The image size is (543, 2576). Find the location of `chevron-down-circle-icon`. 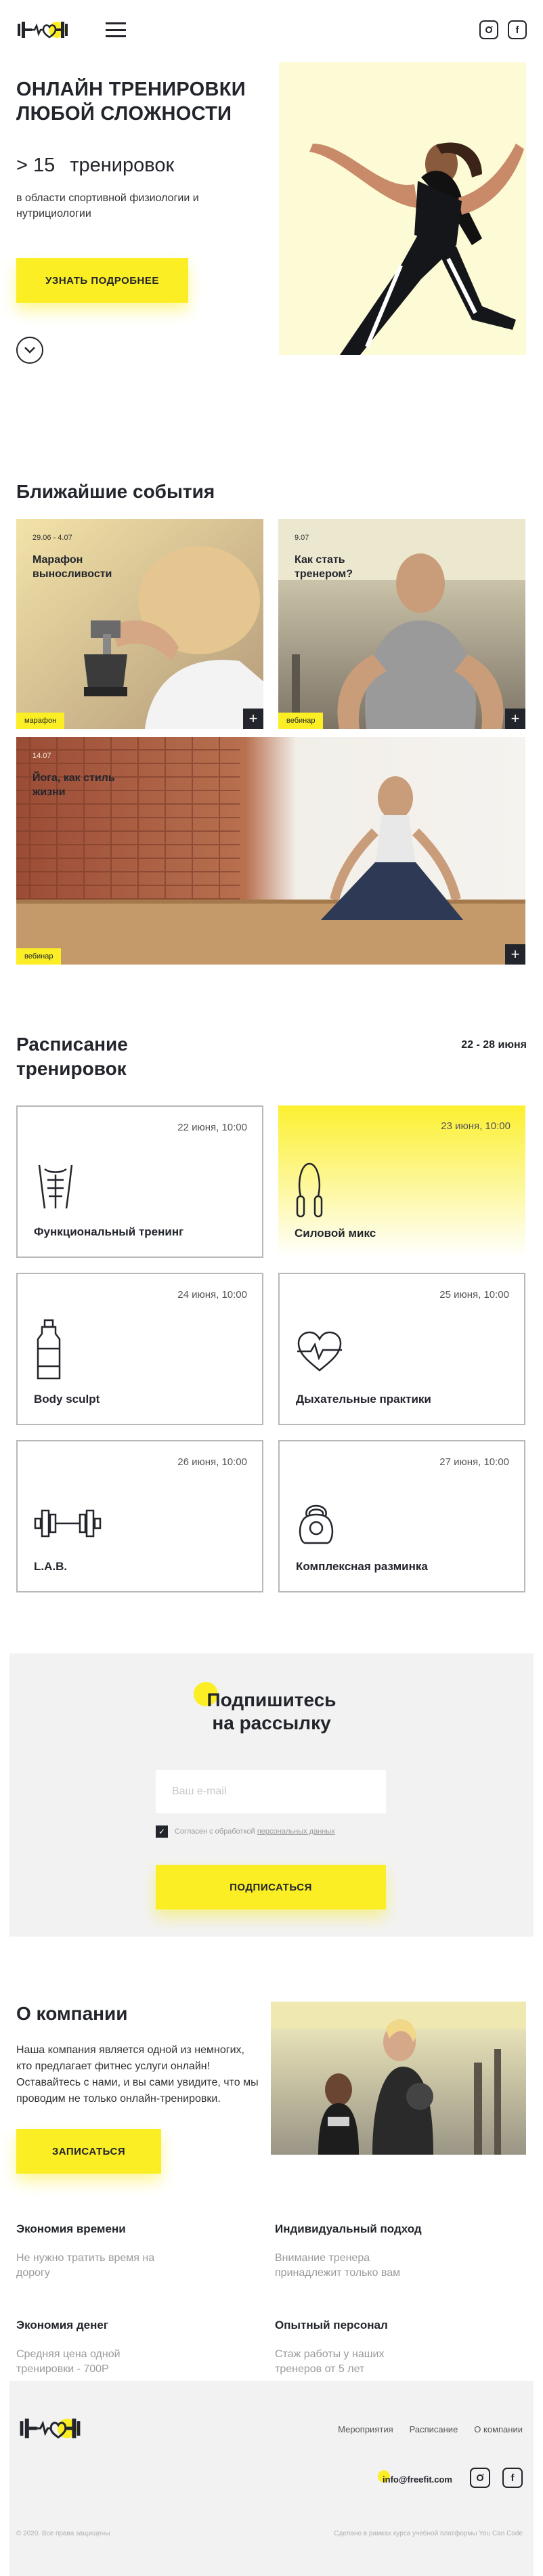

chevron-down-circle-icon is located at coordinates (29, 350).